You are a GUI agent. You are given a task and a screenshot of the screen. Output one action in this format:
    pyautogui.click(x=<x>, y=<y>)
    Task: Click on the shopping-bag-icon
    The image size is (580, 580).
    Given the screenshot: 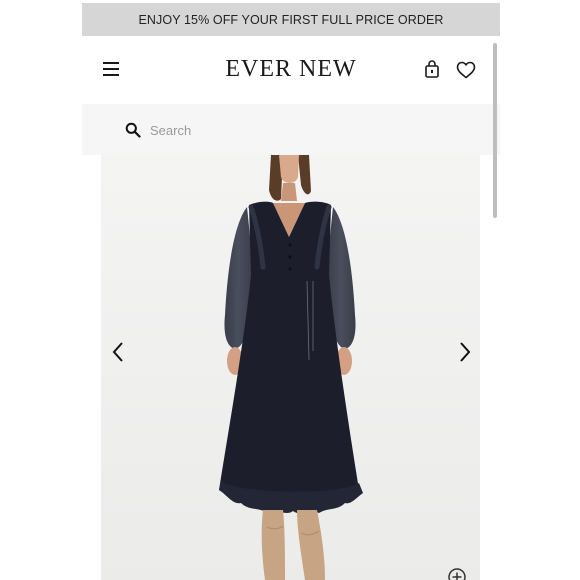 What is the action you would take?
    pyautogui.click(x=432, y=69)
    